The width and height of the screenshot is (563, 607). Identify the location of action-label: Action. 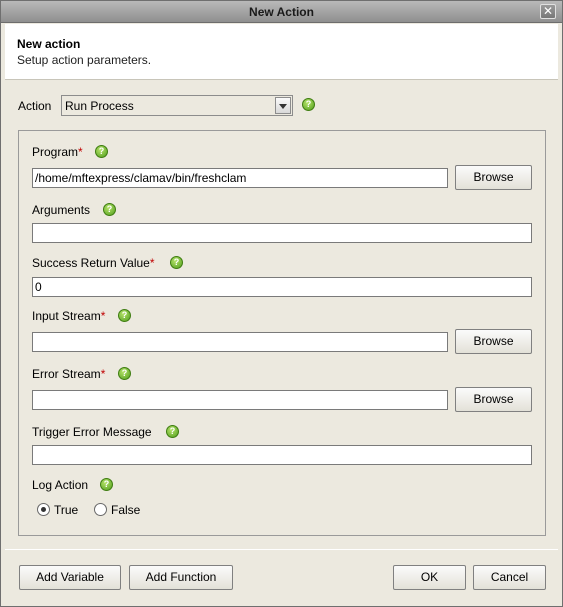
(35, 106).